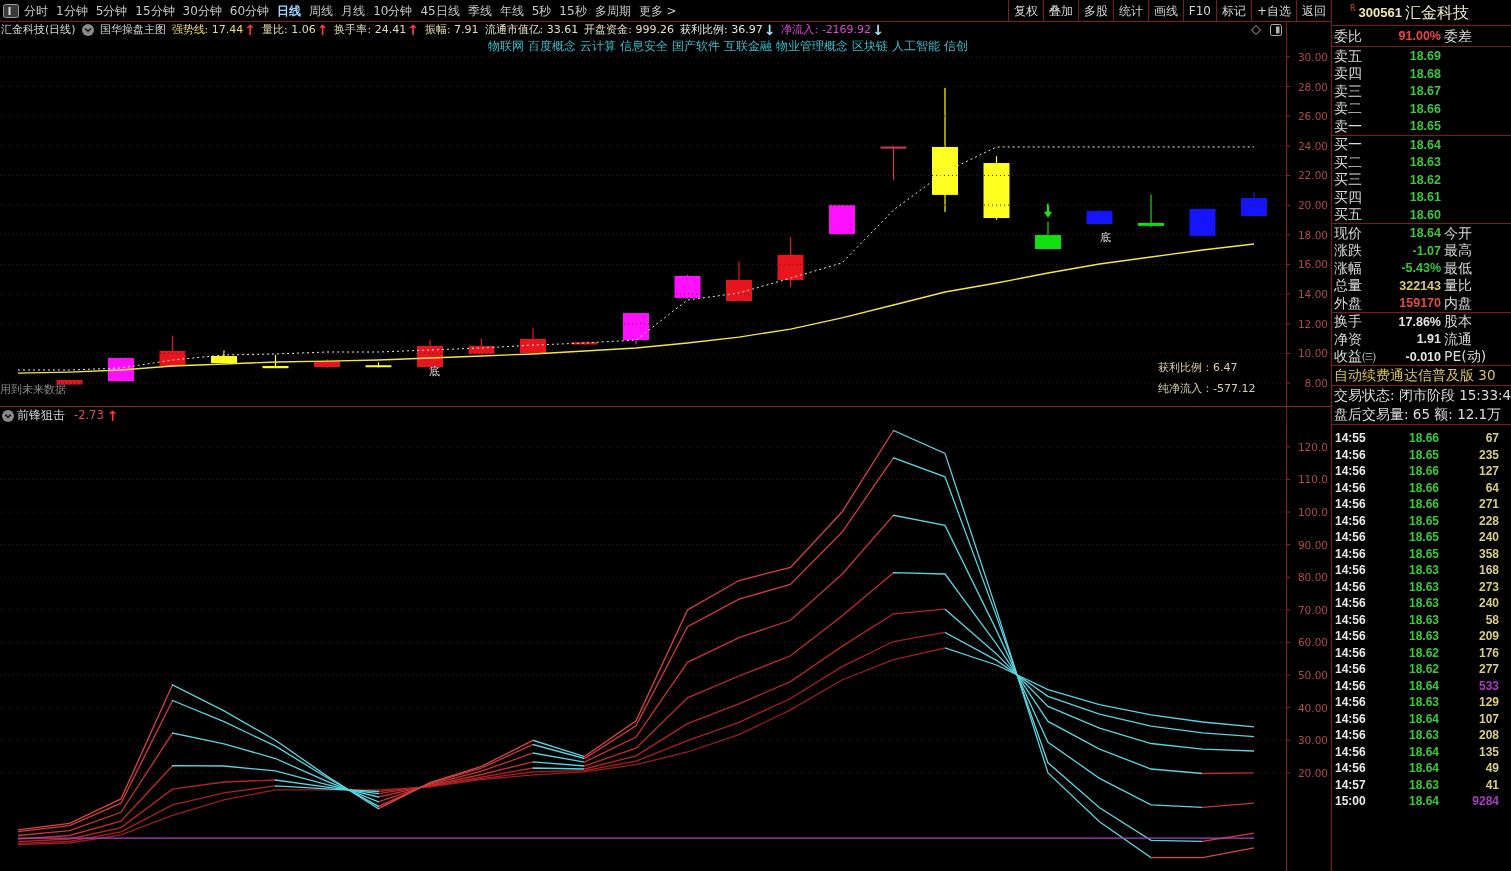 The width and height of the screenshot is (1511, 871). Describe the element at coordinates (878, 30) in the screenshot. I see `trend-arrow: ↓` at that location.